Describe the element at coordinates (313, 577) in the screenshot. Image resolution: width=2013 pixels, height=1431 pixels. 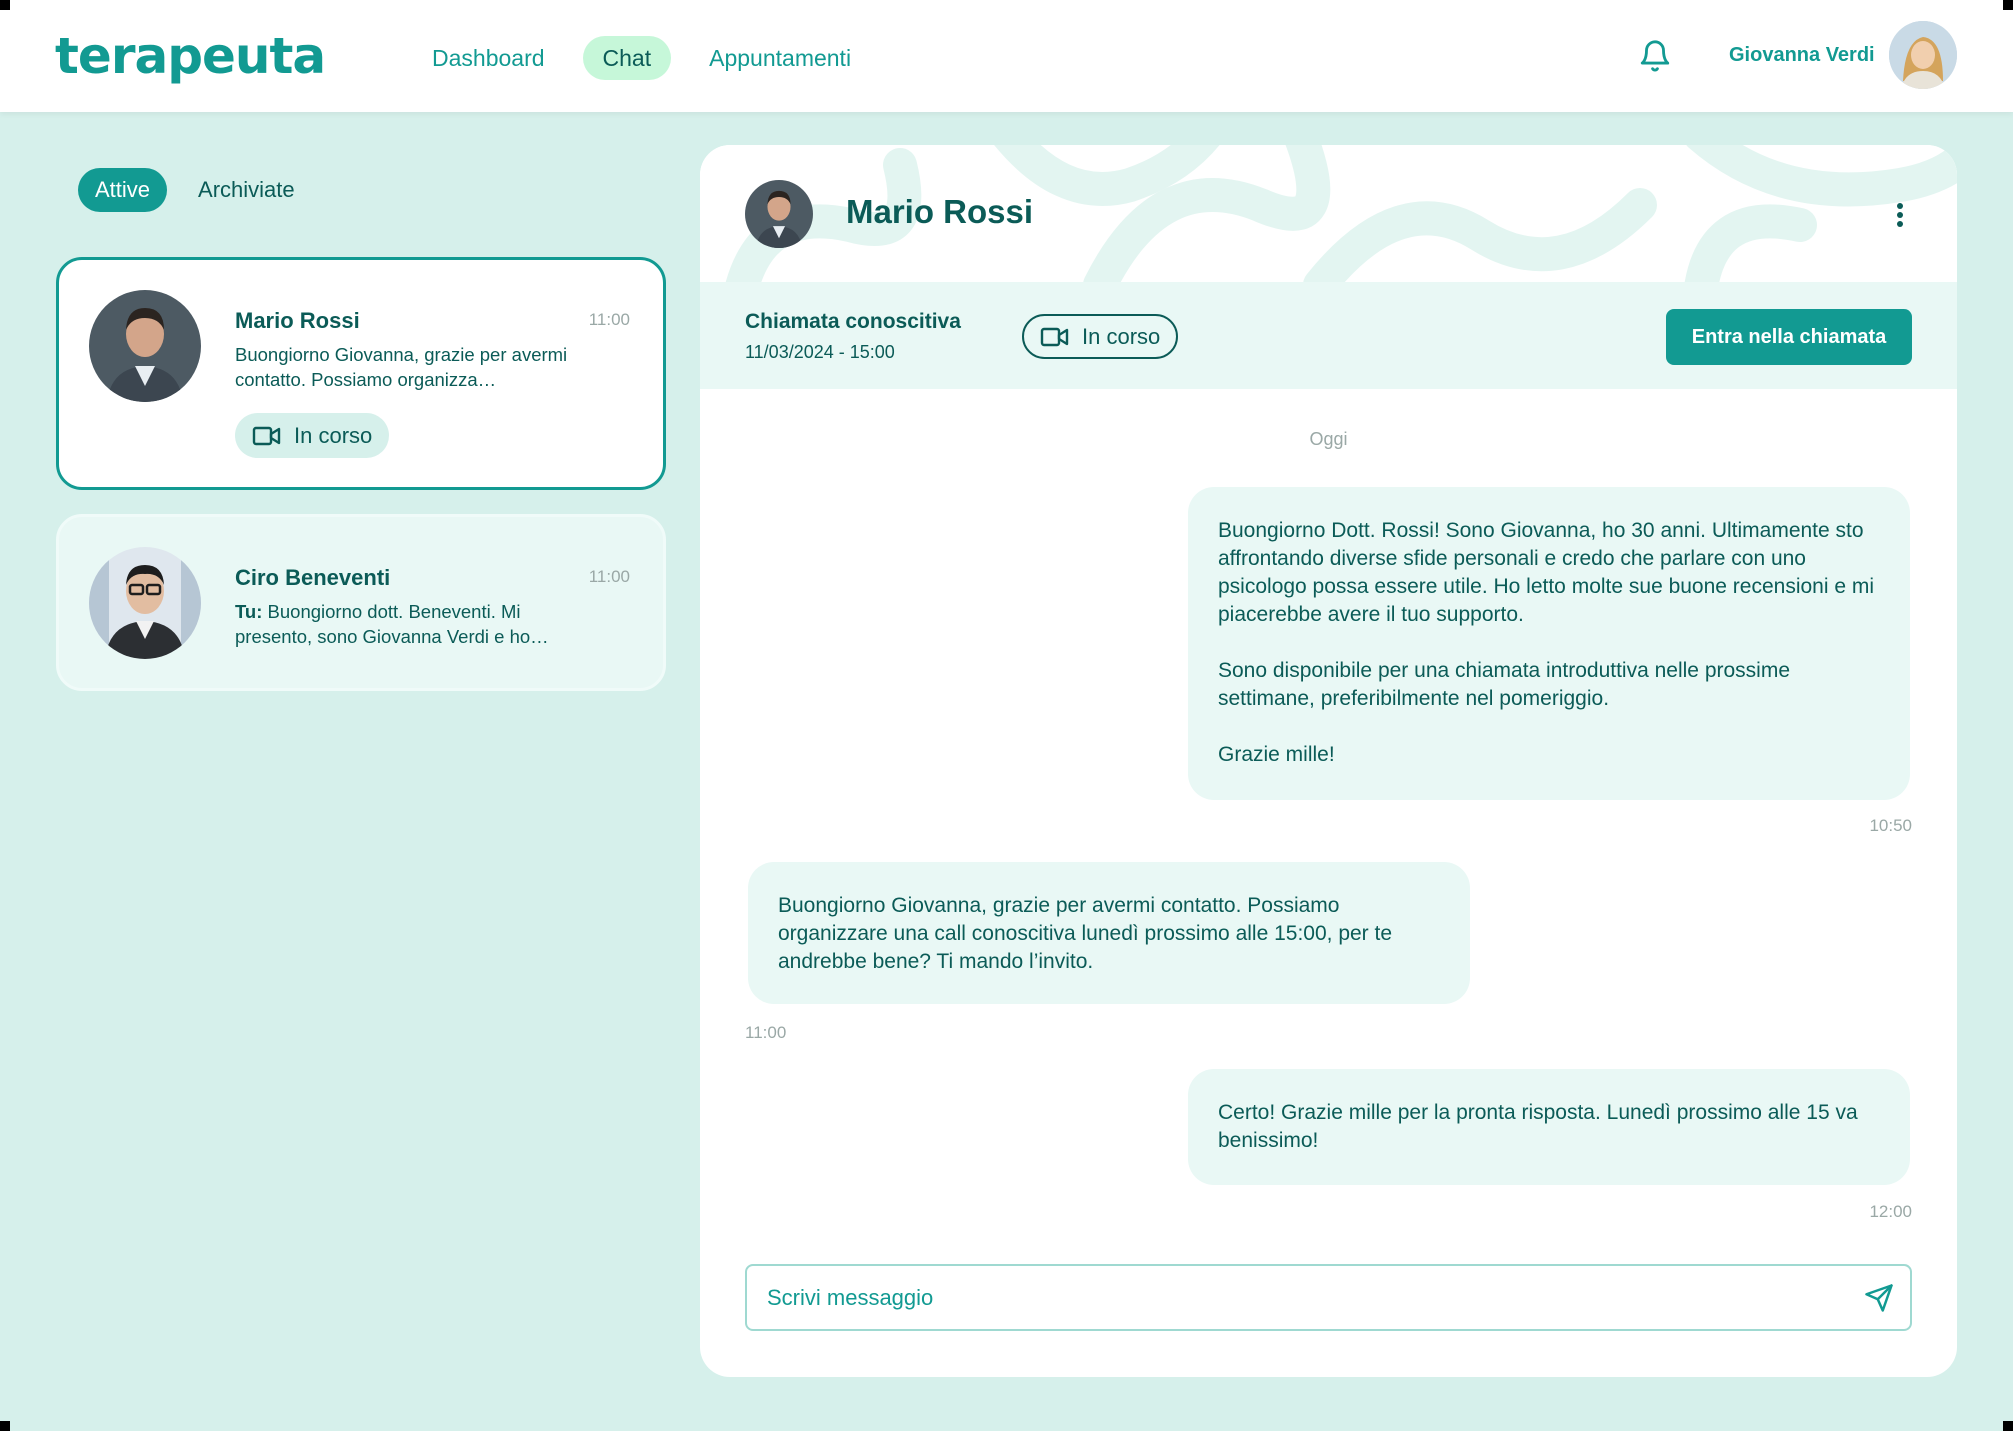
I see `conversation-name: Ciro Beneventi` at that location.